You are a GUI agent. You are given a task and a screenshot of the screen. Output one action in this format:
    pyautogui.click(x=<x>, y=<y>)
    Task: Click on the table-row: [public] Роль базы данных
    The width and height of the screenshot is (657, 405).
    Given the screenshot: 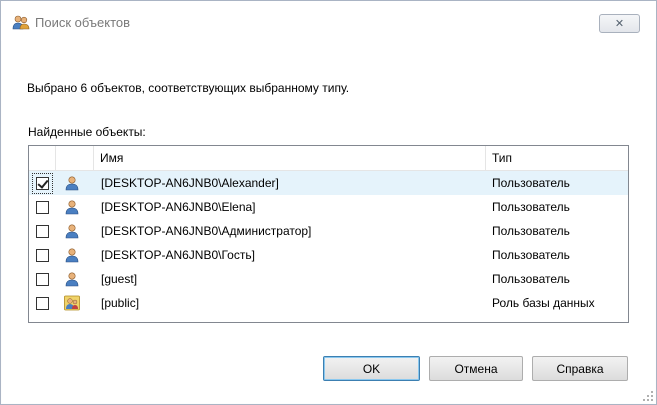 What is the action you would take?
    pyautogui.click(x=328, y=303)
    